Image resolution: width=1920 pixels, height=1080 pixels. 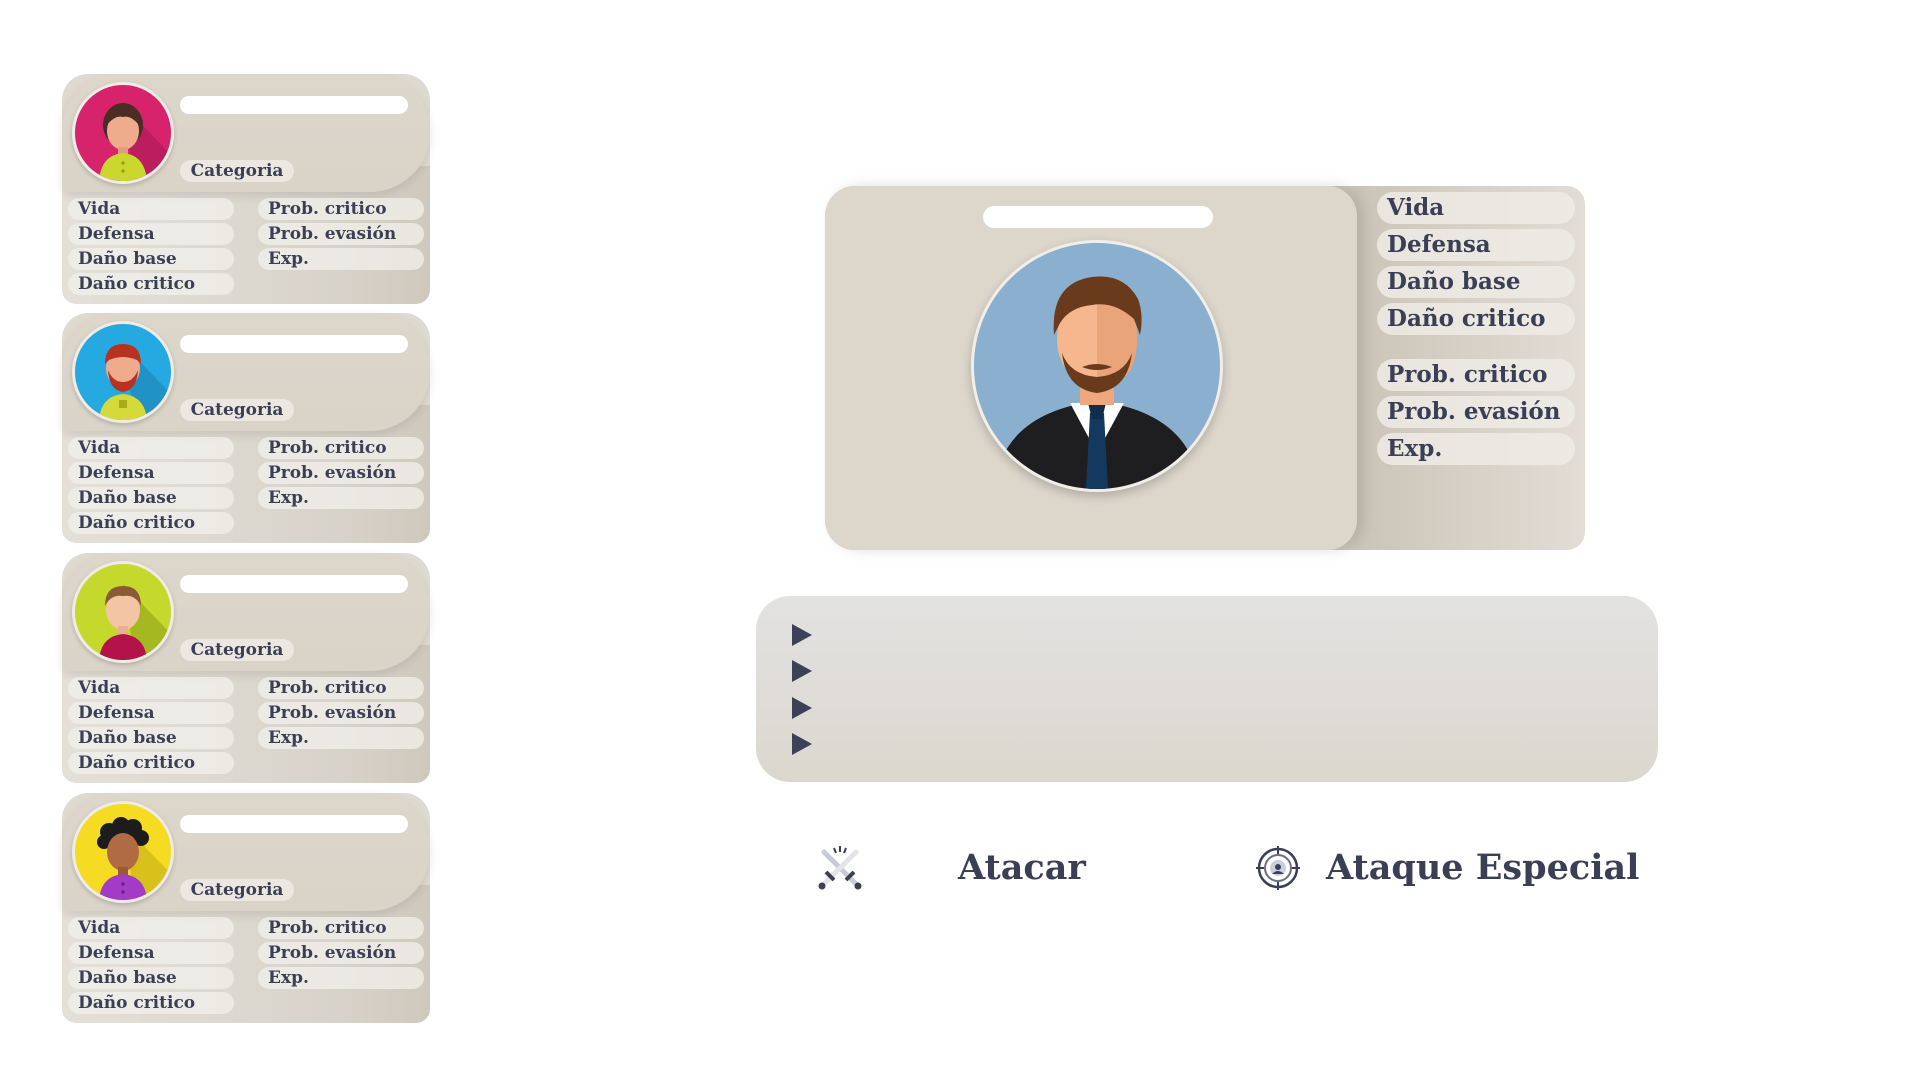 What do you see at coordinates (1476, 245) in the screenshot?
I see `main-stat-defensa: Defensa` at bounding box center [1476, 245].